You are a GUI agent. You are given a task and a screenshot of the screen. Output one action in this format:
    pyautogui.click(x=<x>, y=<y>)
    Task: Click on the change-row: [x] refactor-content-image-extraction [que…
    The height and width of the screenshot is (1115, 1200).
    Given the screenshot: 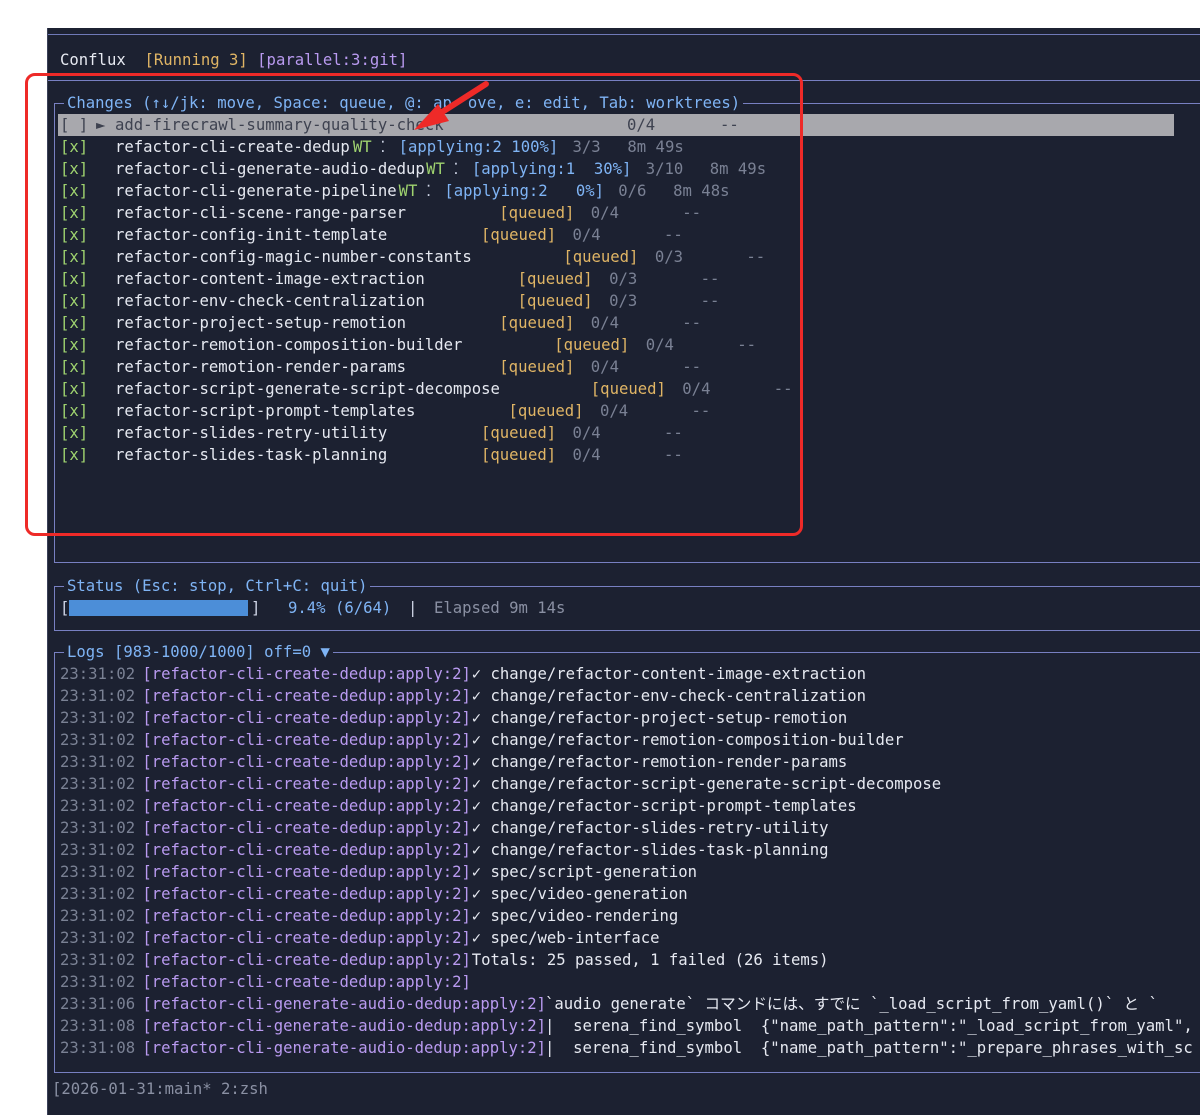 What is the action you would take?
    pyautogui.click(x=610, y=279)
    